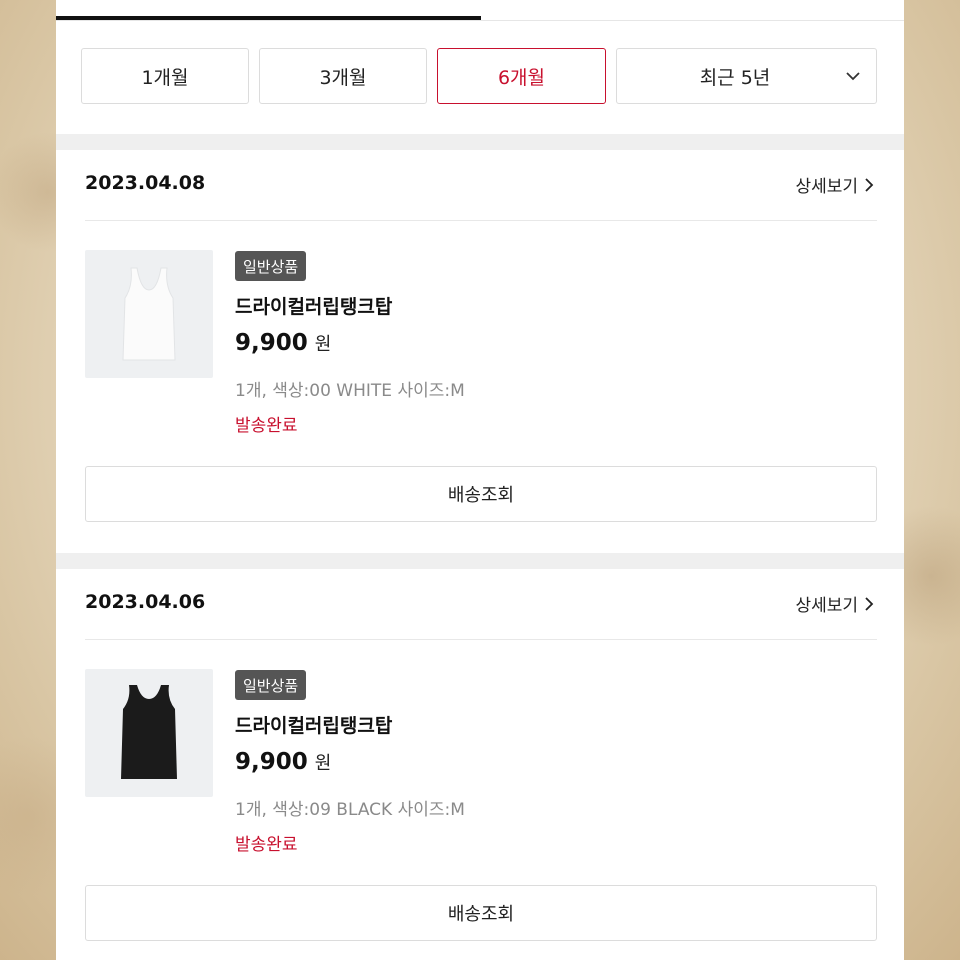  What do you see at coordinates (343, 76) in the screenshot?
I see `filter-3-months-button: 3개월` at bounding box center [343, 76].